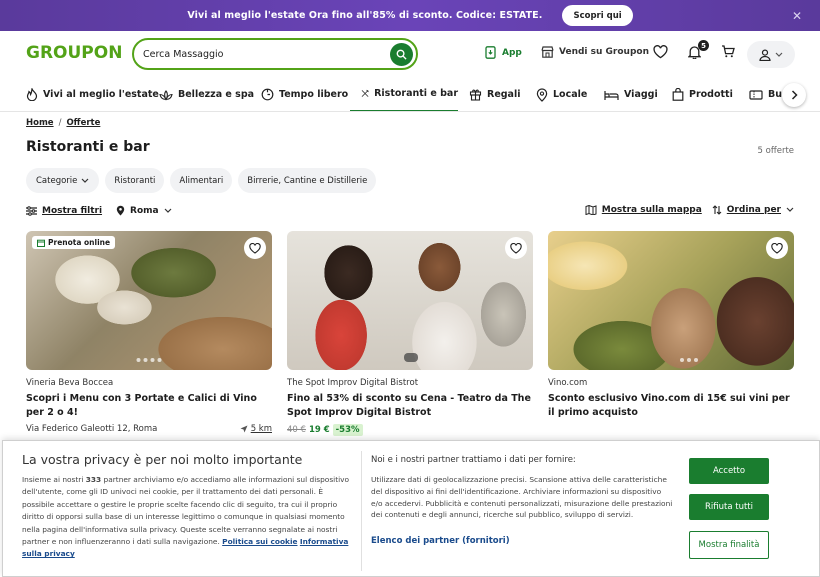 Image resolution: width=820 pixels, height=577 pixels. I want to click on chevron-right-icon, so click(794, 95).